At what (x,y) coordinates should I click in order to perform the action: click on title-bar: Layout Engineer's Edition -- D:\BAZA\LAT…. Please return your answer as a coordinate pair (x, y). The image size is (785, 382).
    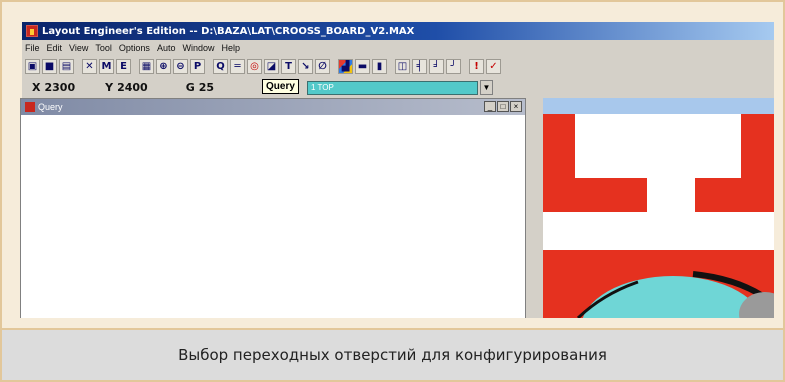
    Looking at the image, I should click on (398, 31).